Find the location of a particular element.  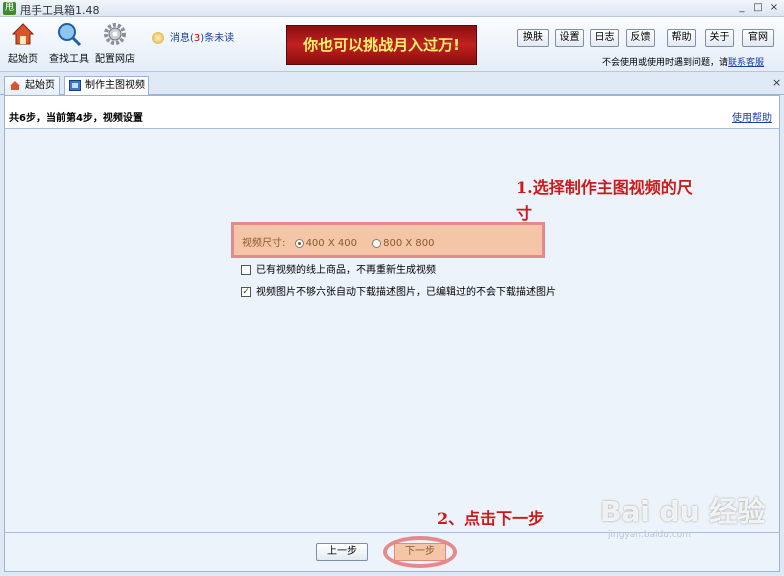

skip-existing-video-label: 已有视频的线上商品，不再重新生成视频 is located at coordinates (346, 270).